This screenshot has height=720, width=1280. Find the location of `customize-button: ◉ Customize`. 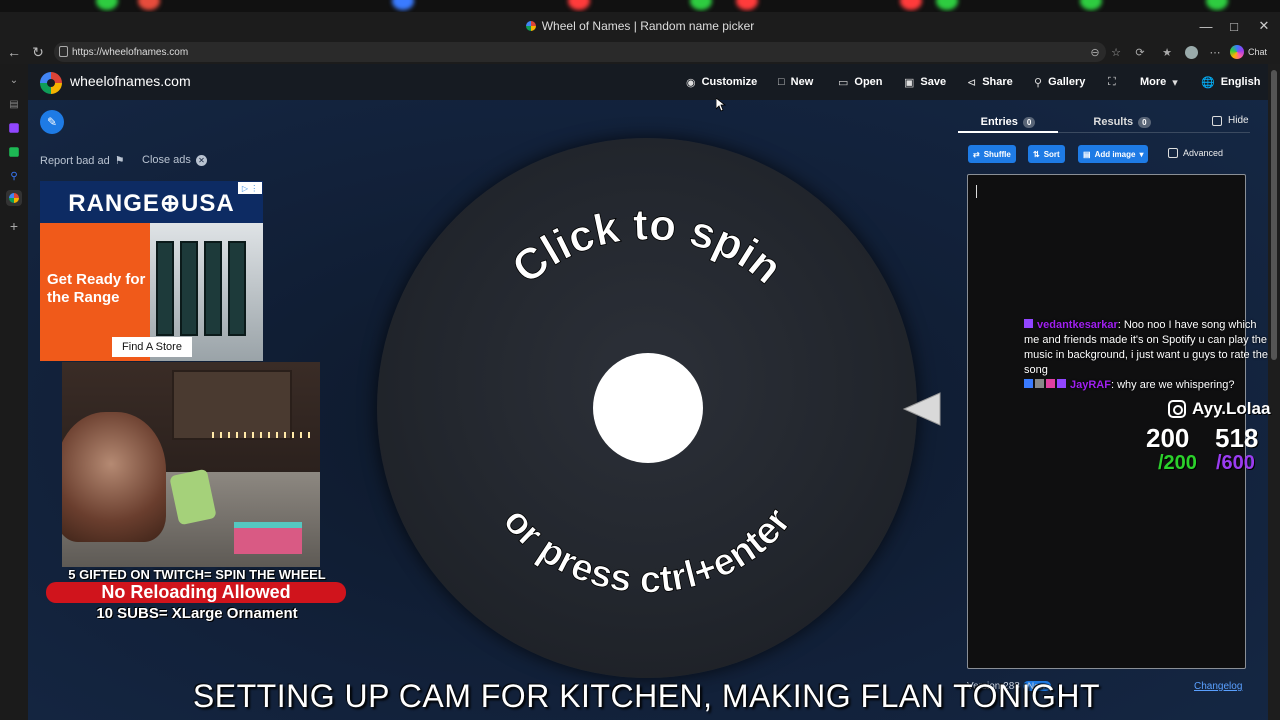

customize-button: ◉ Customize is located at coordinates (721, 82).